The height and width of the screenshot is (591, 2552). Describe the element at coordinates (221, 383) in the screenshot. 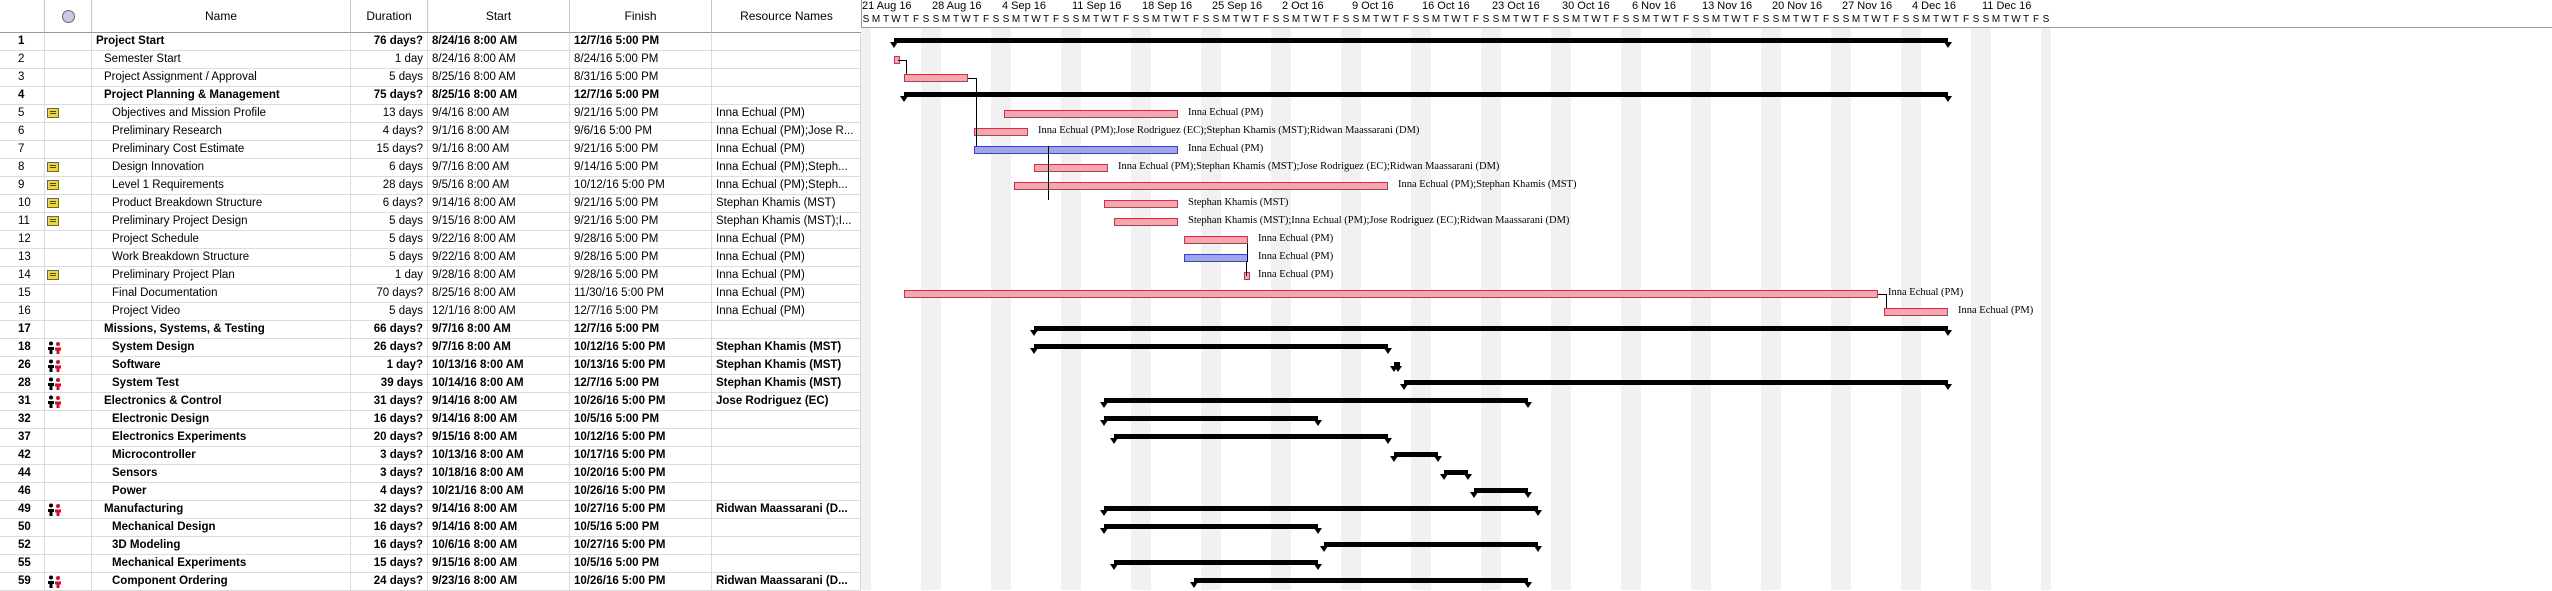

I see `task-name: System Test` at that location.